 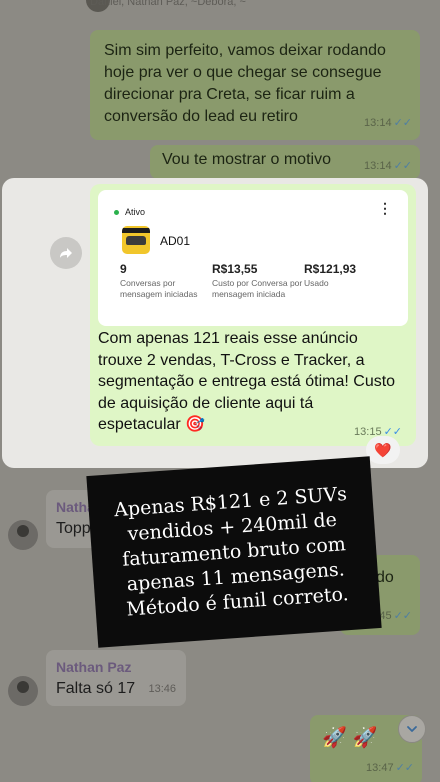 What do you see at coordinates (390, 768) in the screenshot?
I see `message-time: 13:47 ✓✓` at bounding box center [390, 768].